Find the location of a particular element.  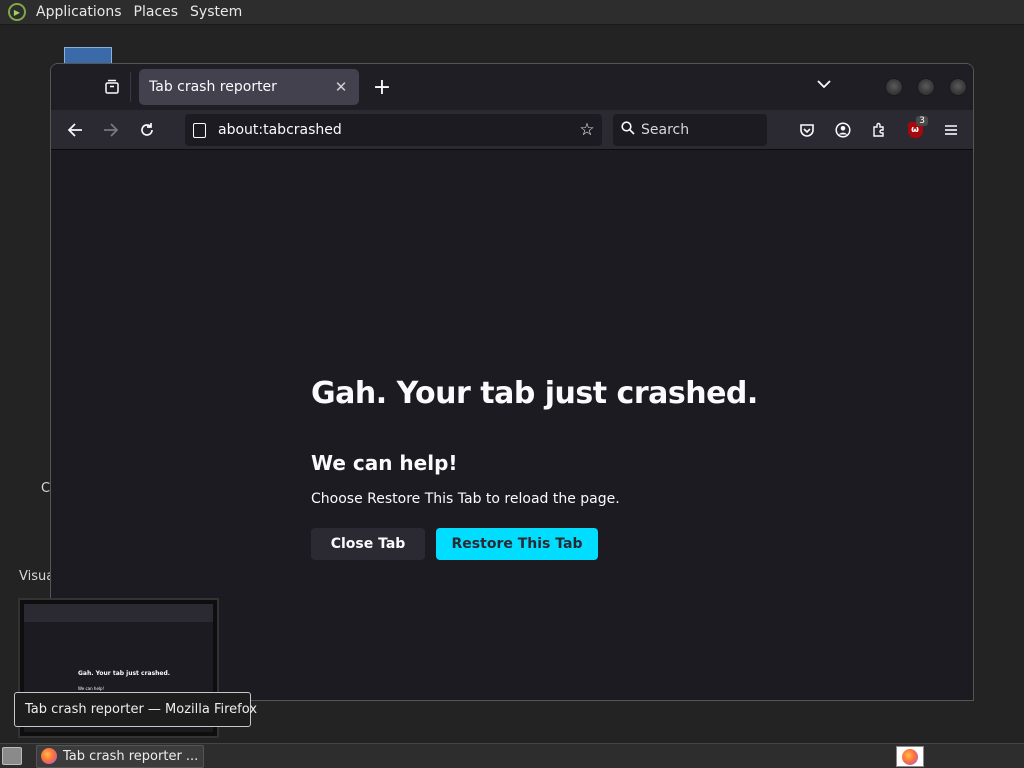

crash-buttons: Close Tab Restore This Tab is located at coordinates (591, 544).